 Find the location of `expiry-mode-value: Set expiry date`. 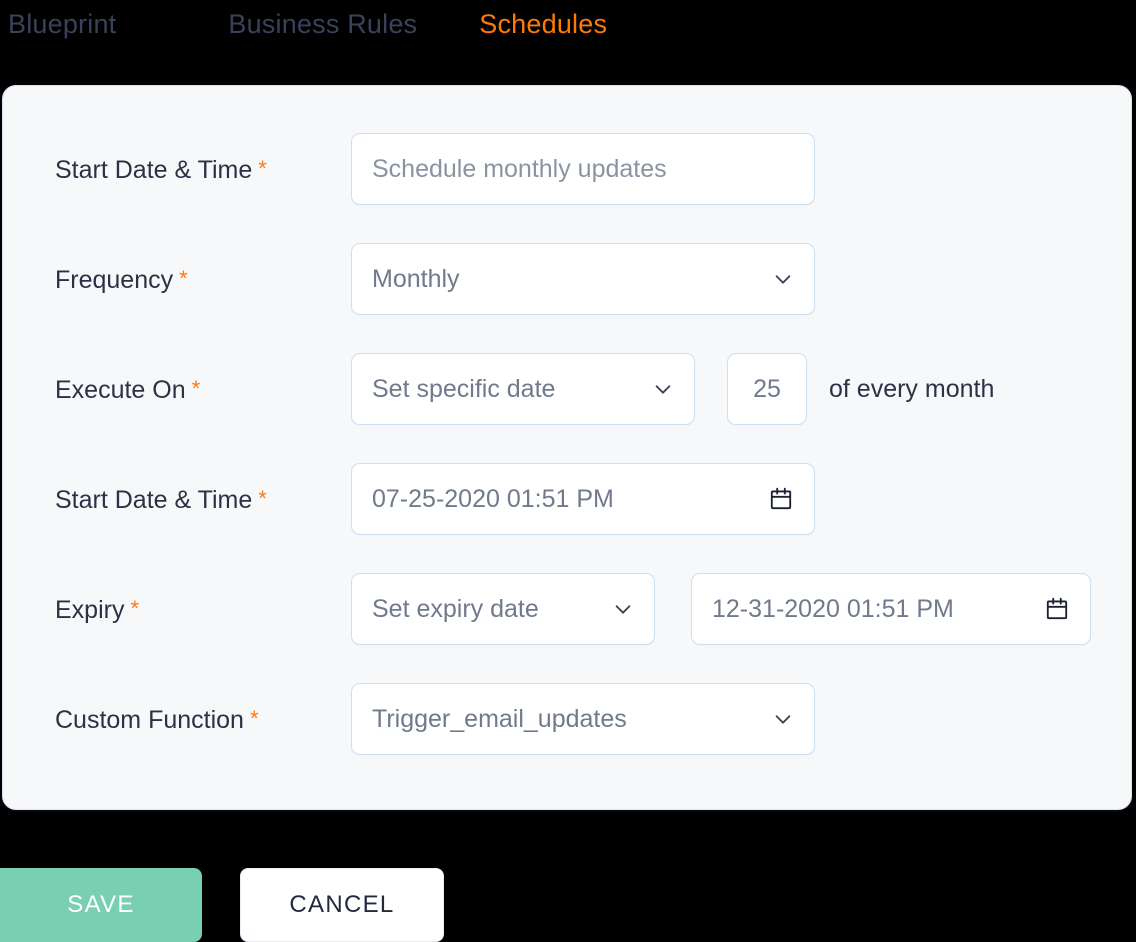

expiry-mode-value: Set expiry date is located at coordinates (455, 609).